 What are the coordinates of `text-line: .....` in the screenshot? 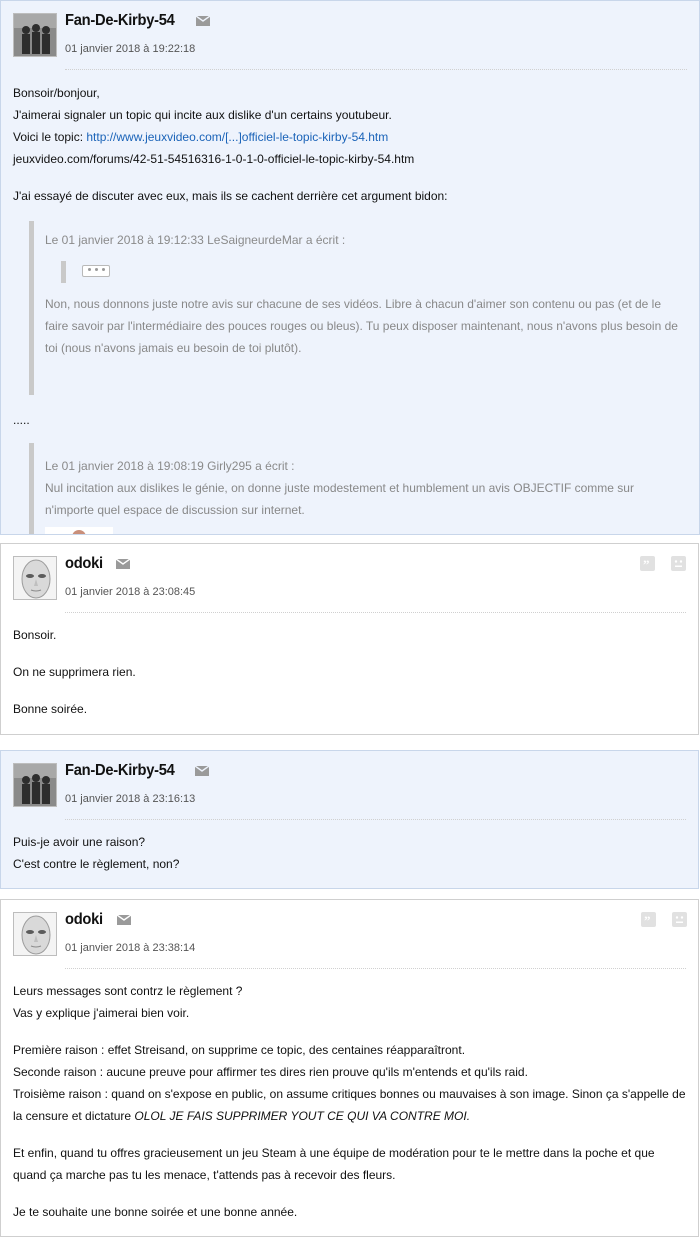 It's located at (21, 420).